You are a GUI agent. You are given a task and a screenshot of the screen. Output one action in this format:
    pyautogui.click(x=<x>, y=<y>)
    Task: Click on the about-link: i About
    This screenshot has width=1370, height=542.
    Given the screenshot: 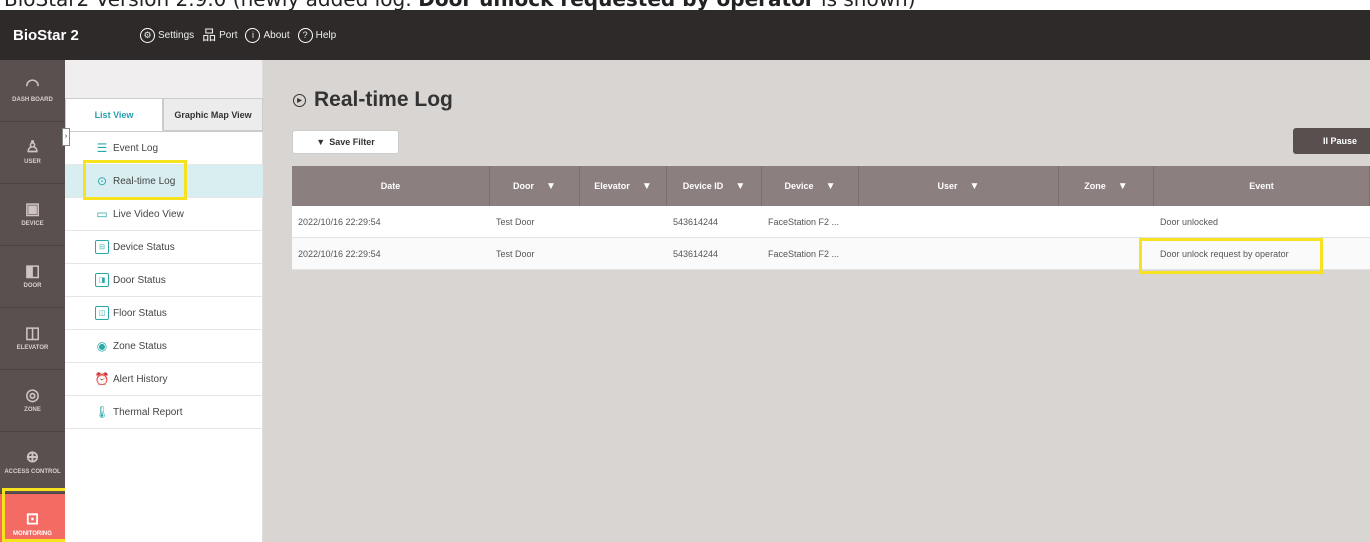 What is the action you would take?
    pyautogui.click(x=267, y=35)
    